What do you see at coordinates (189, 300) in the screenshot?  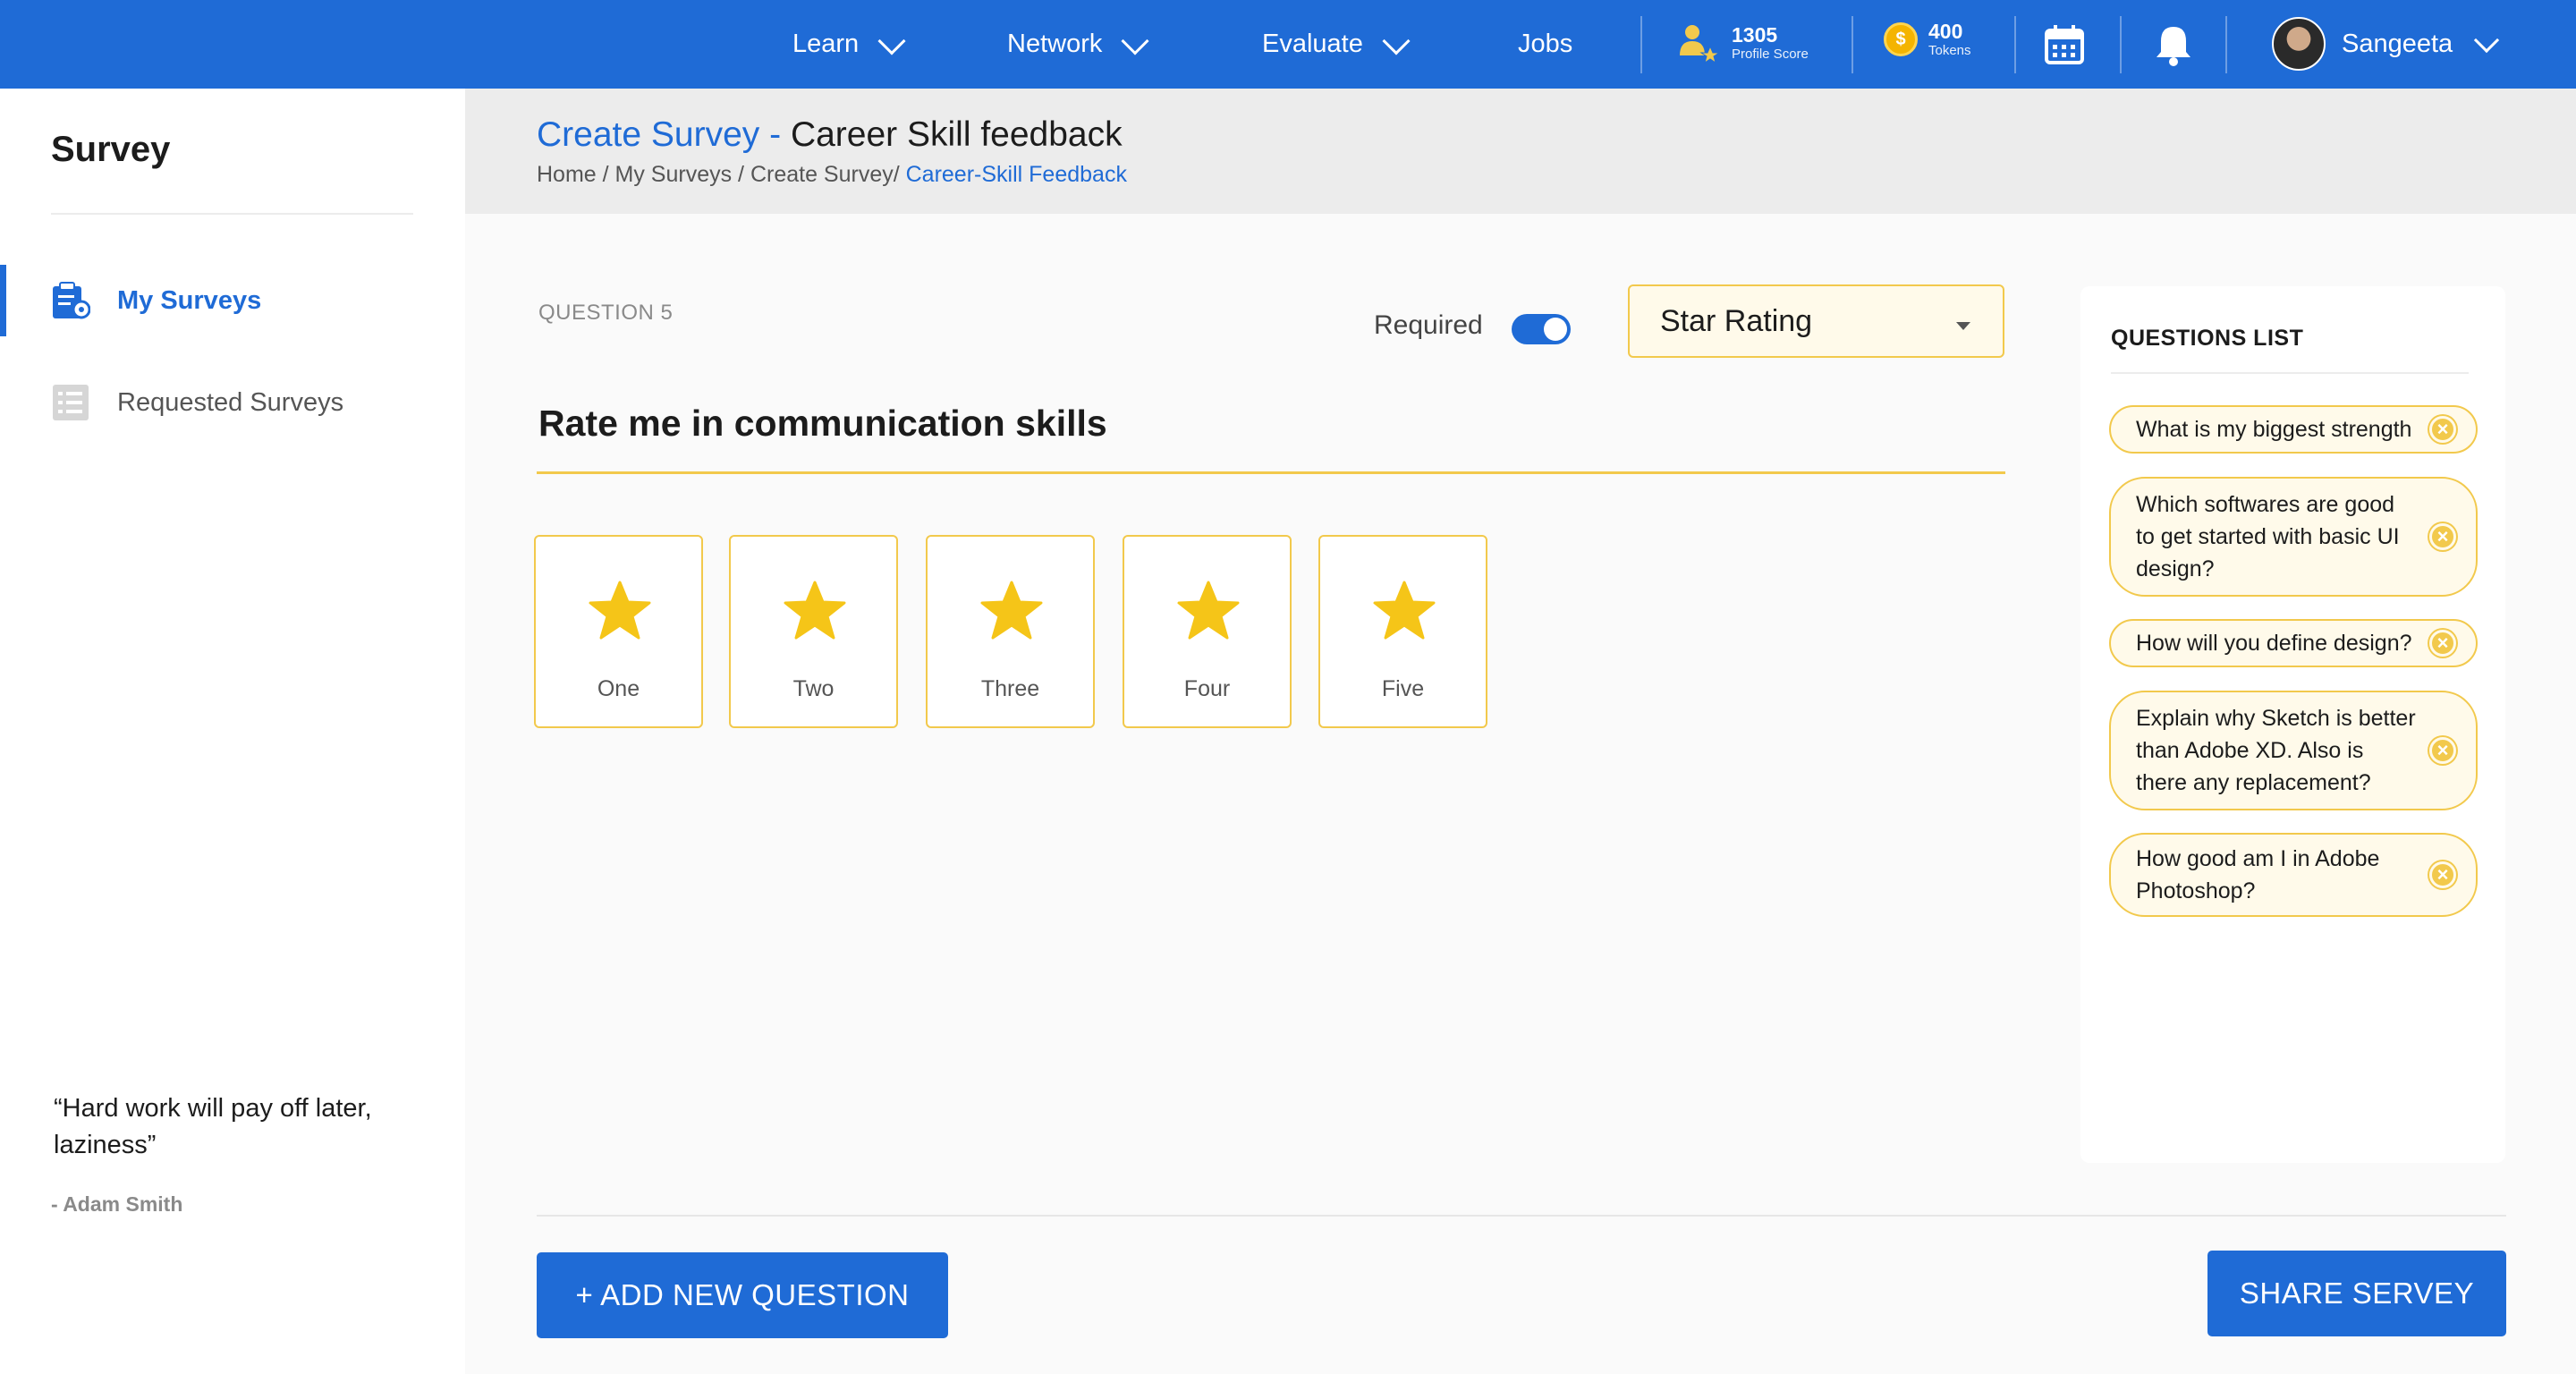 I see `sidebar-item-label: My Surveys` at bounding box center [189, 300].